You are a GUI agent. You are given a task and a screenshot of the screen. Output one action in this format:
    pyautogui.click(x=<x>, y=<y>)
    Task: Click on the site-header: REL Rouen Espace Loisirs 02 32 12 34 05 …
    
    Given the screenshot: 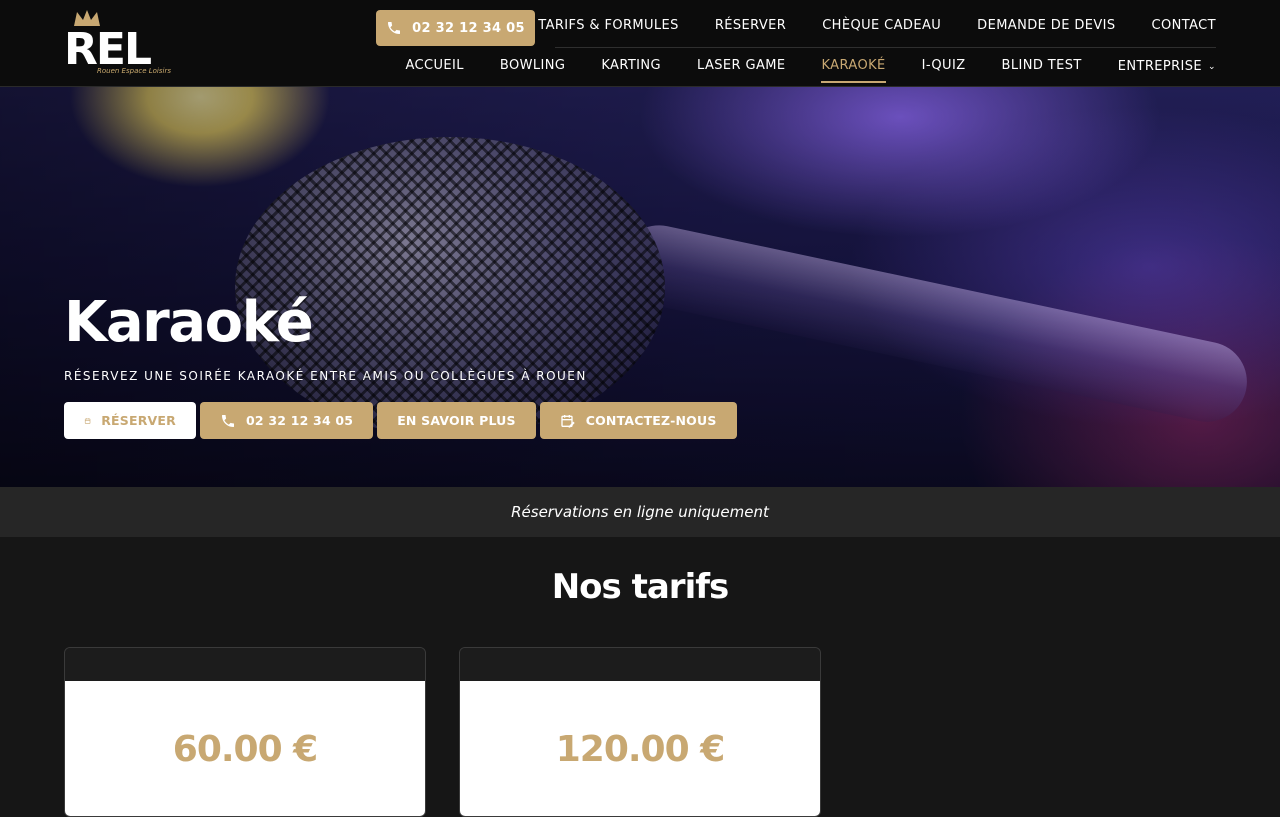 What is the action you would take?
    pyautogui.click(x=640, y=43)
    